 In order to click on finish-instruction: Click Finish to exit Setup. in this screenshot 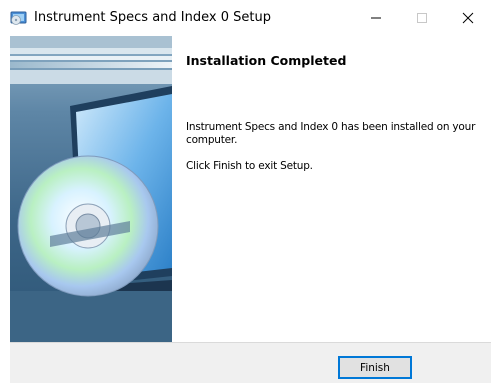, I will do `click(249, 166)`.